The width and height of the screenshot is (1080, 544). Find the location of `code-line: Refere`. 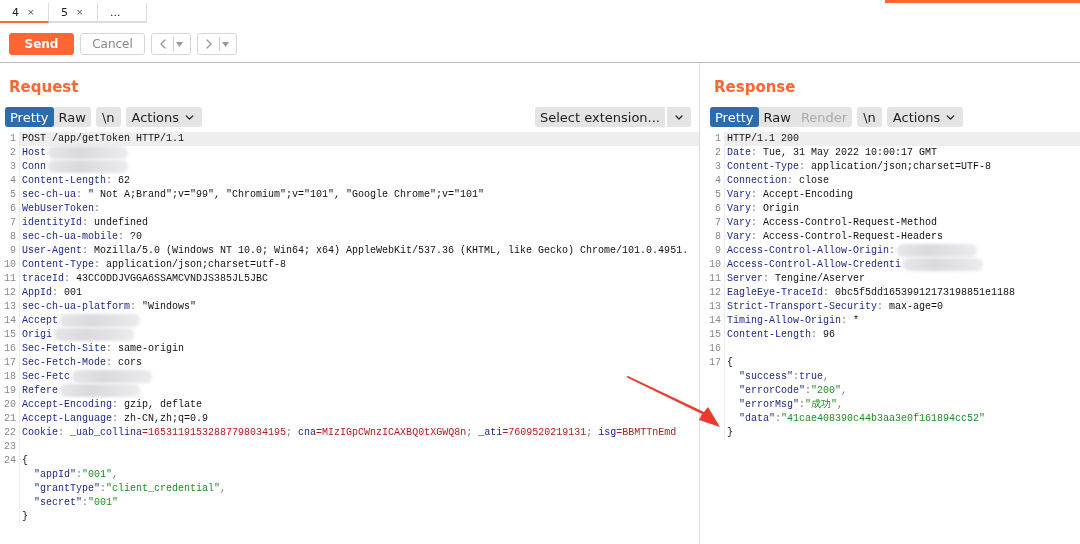

code-line: Refere is located at coordinates (359, 391).